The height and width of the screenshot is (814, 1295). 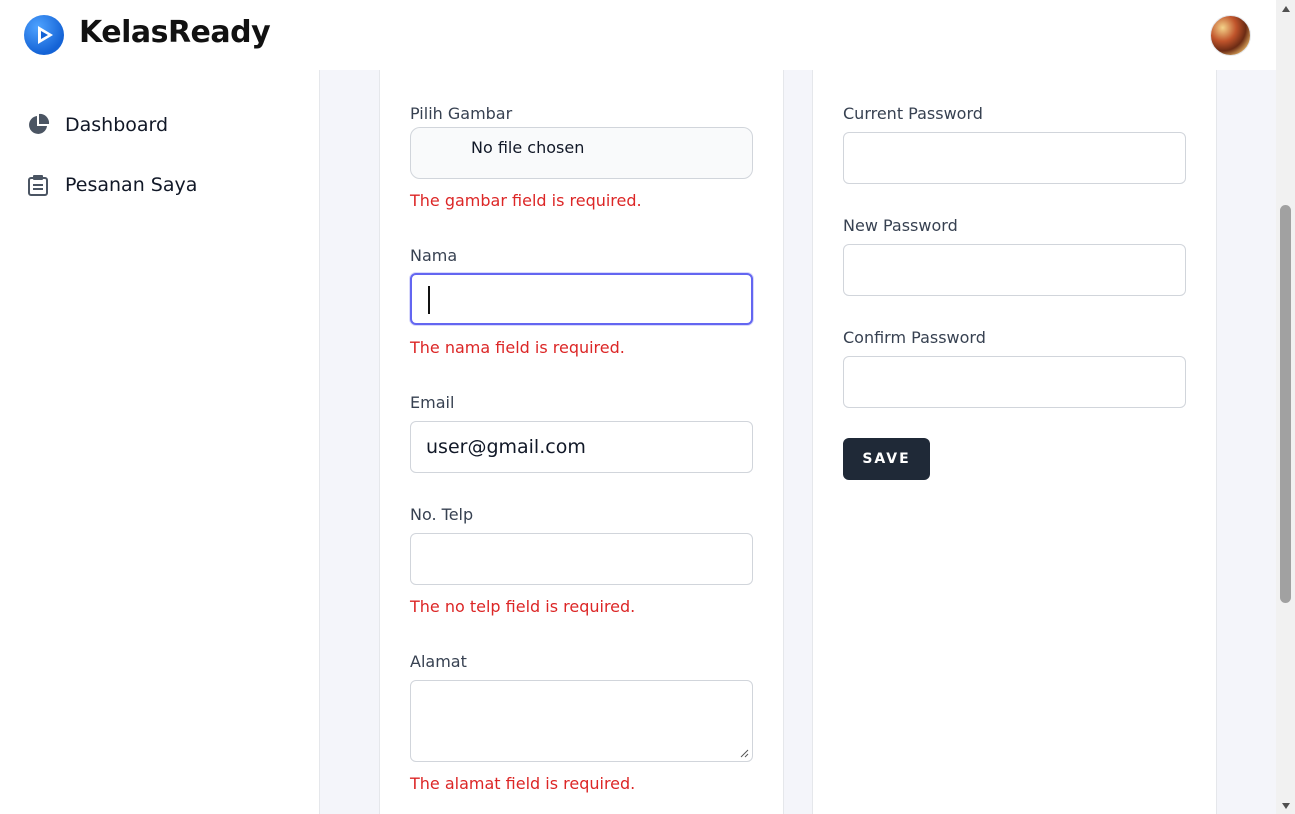 I want to click on alamat-textarea, so click(x=581, y=721).